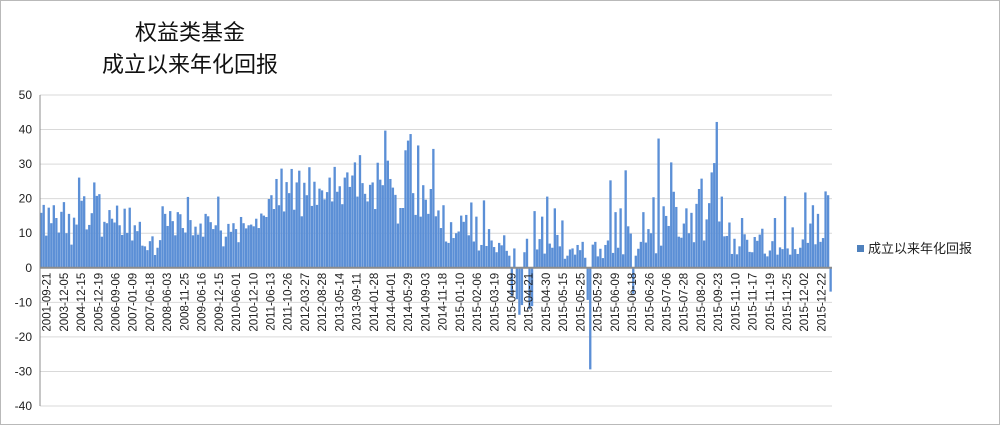 Image resolution: width=1000 pixels, height=425 pixels. Describe the element at coordinates (358, 302) in the screenshot. I see `x-tick-label: 2013-09-11` at that location.